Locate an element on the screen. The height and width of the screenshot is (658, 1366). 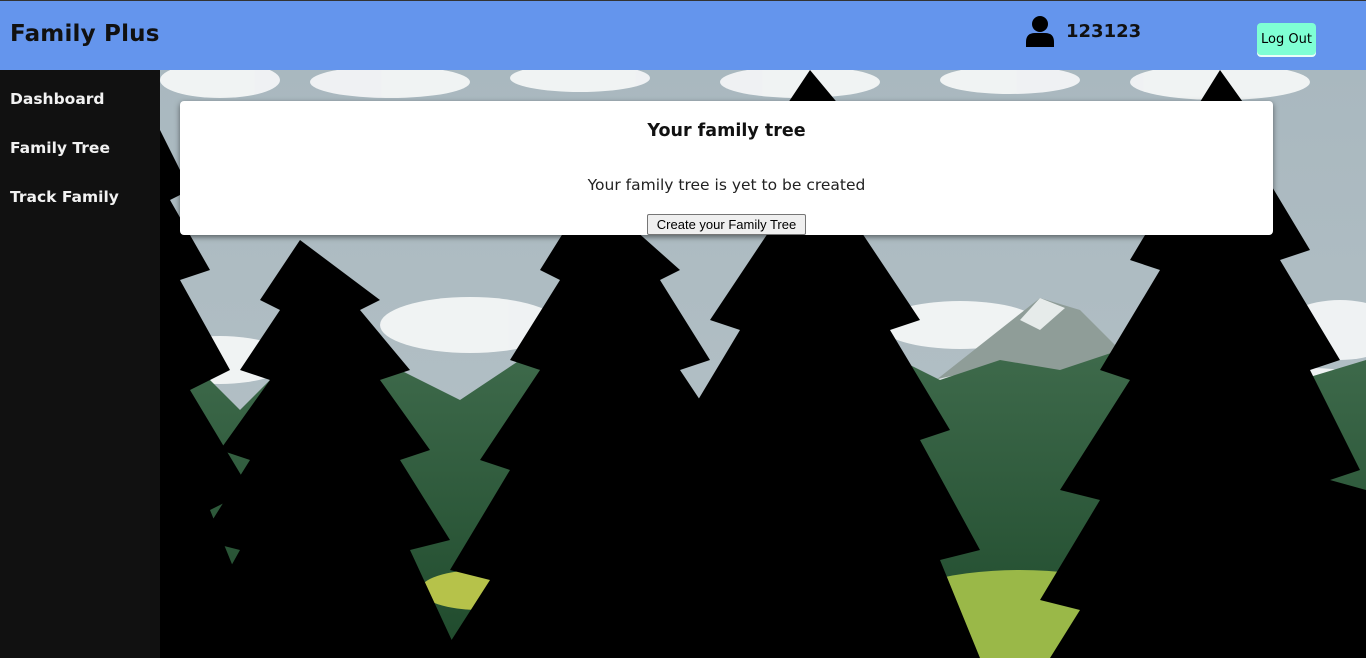
card-title: Your family tree is located at coordinates (726, 131).